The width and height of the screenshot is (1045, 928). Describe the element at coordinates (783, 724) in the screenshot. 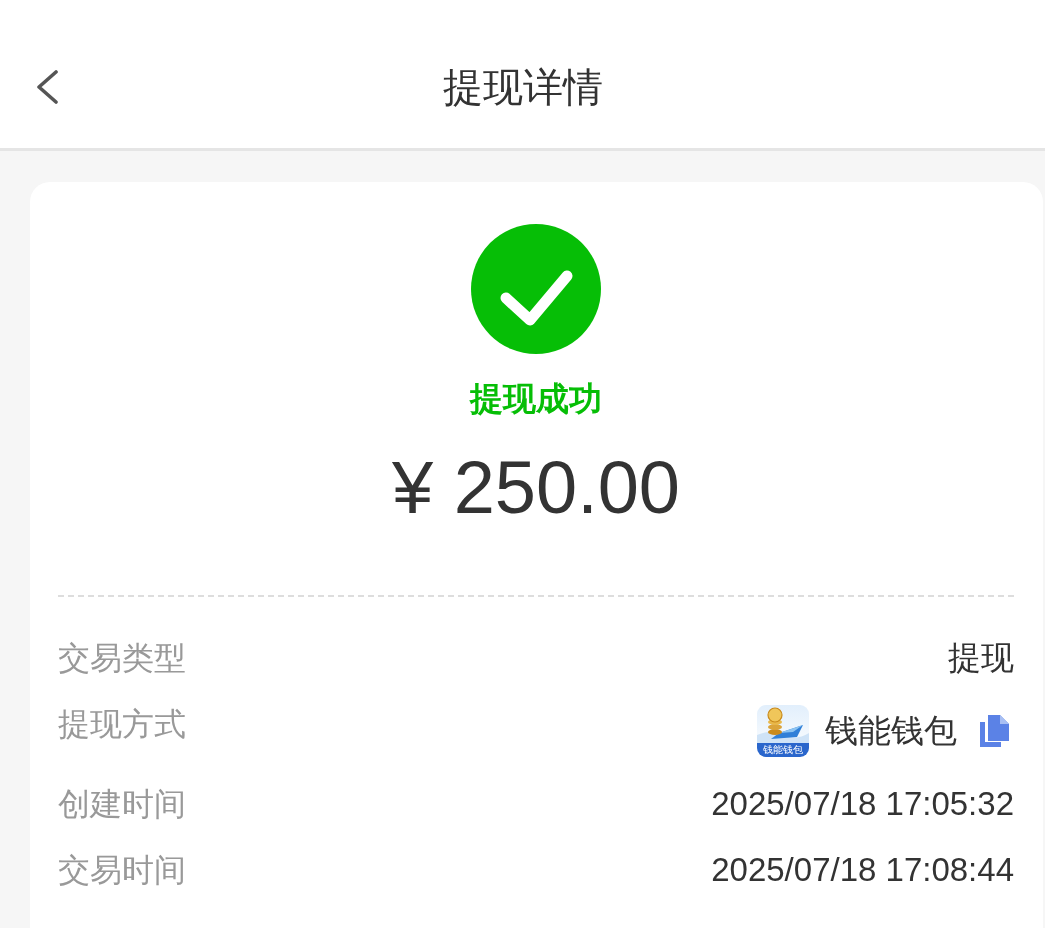

I see `coin-stack-icon` at that location.